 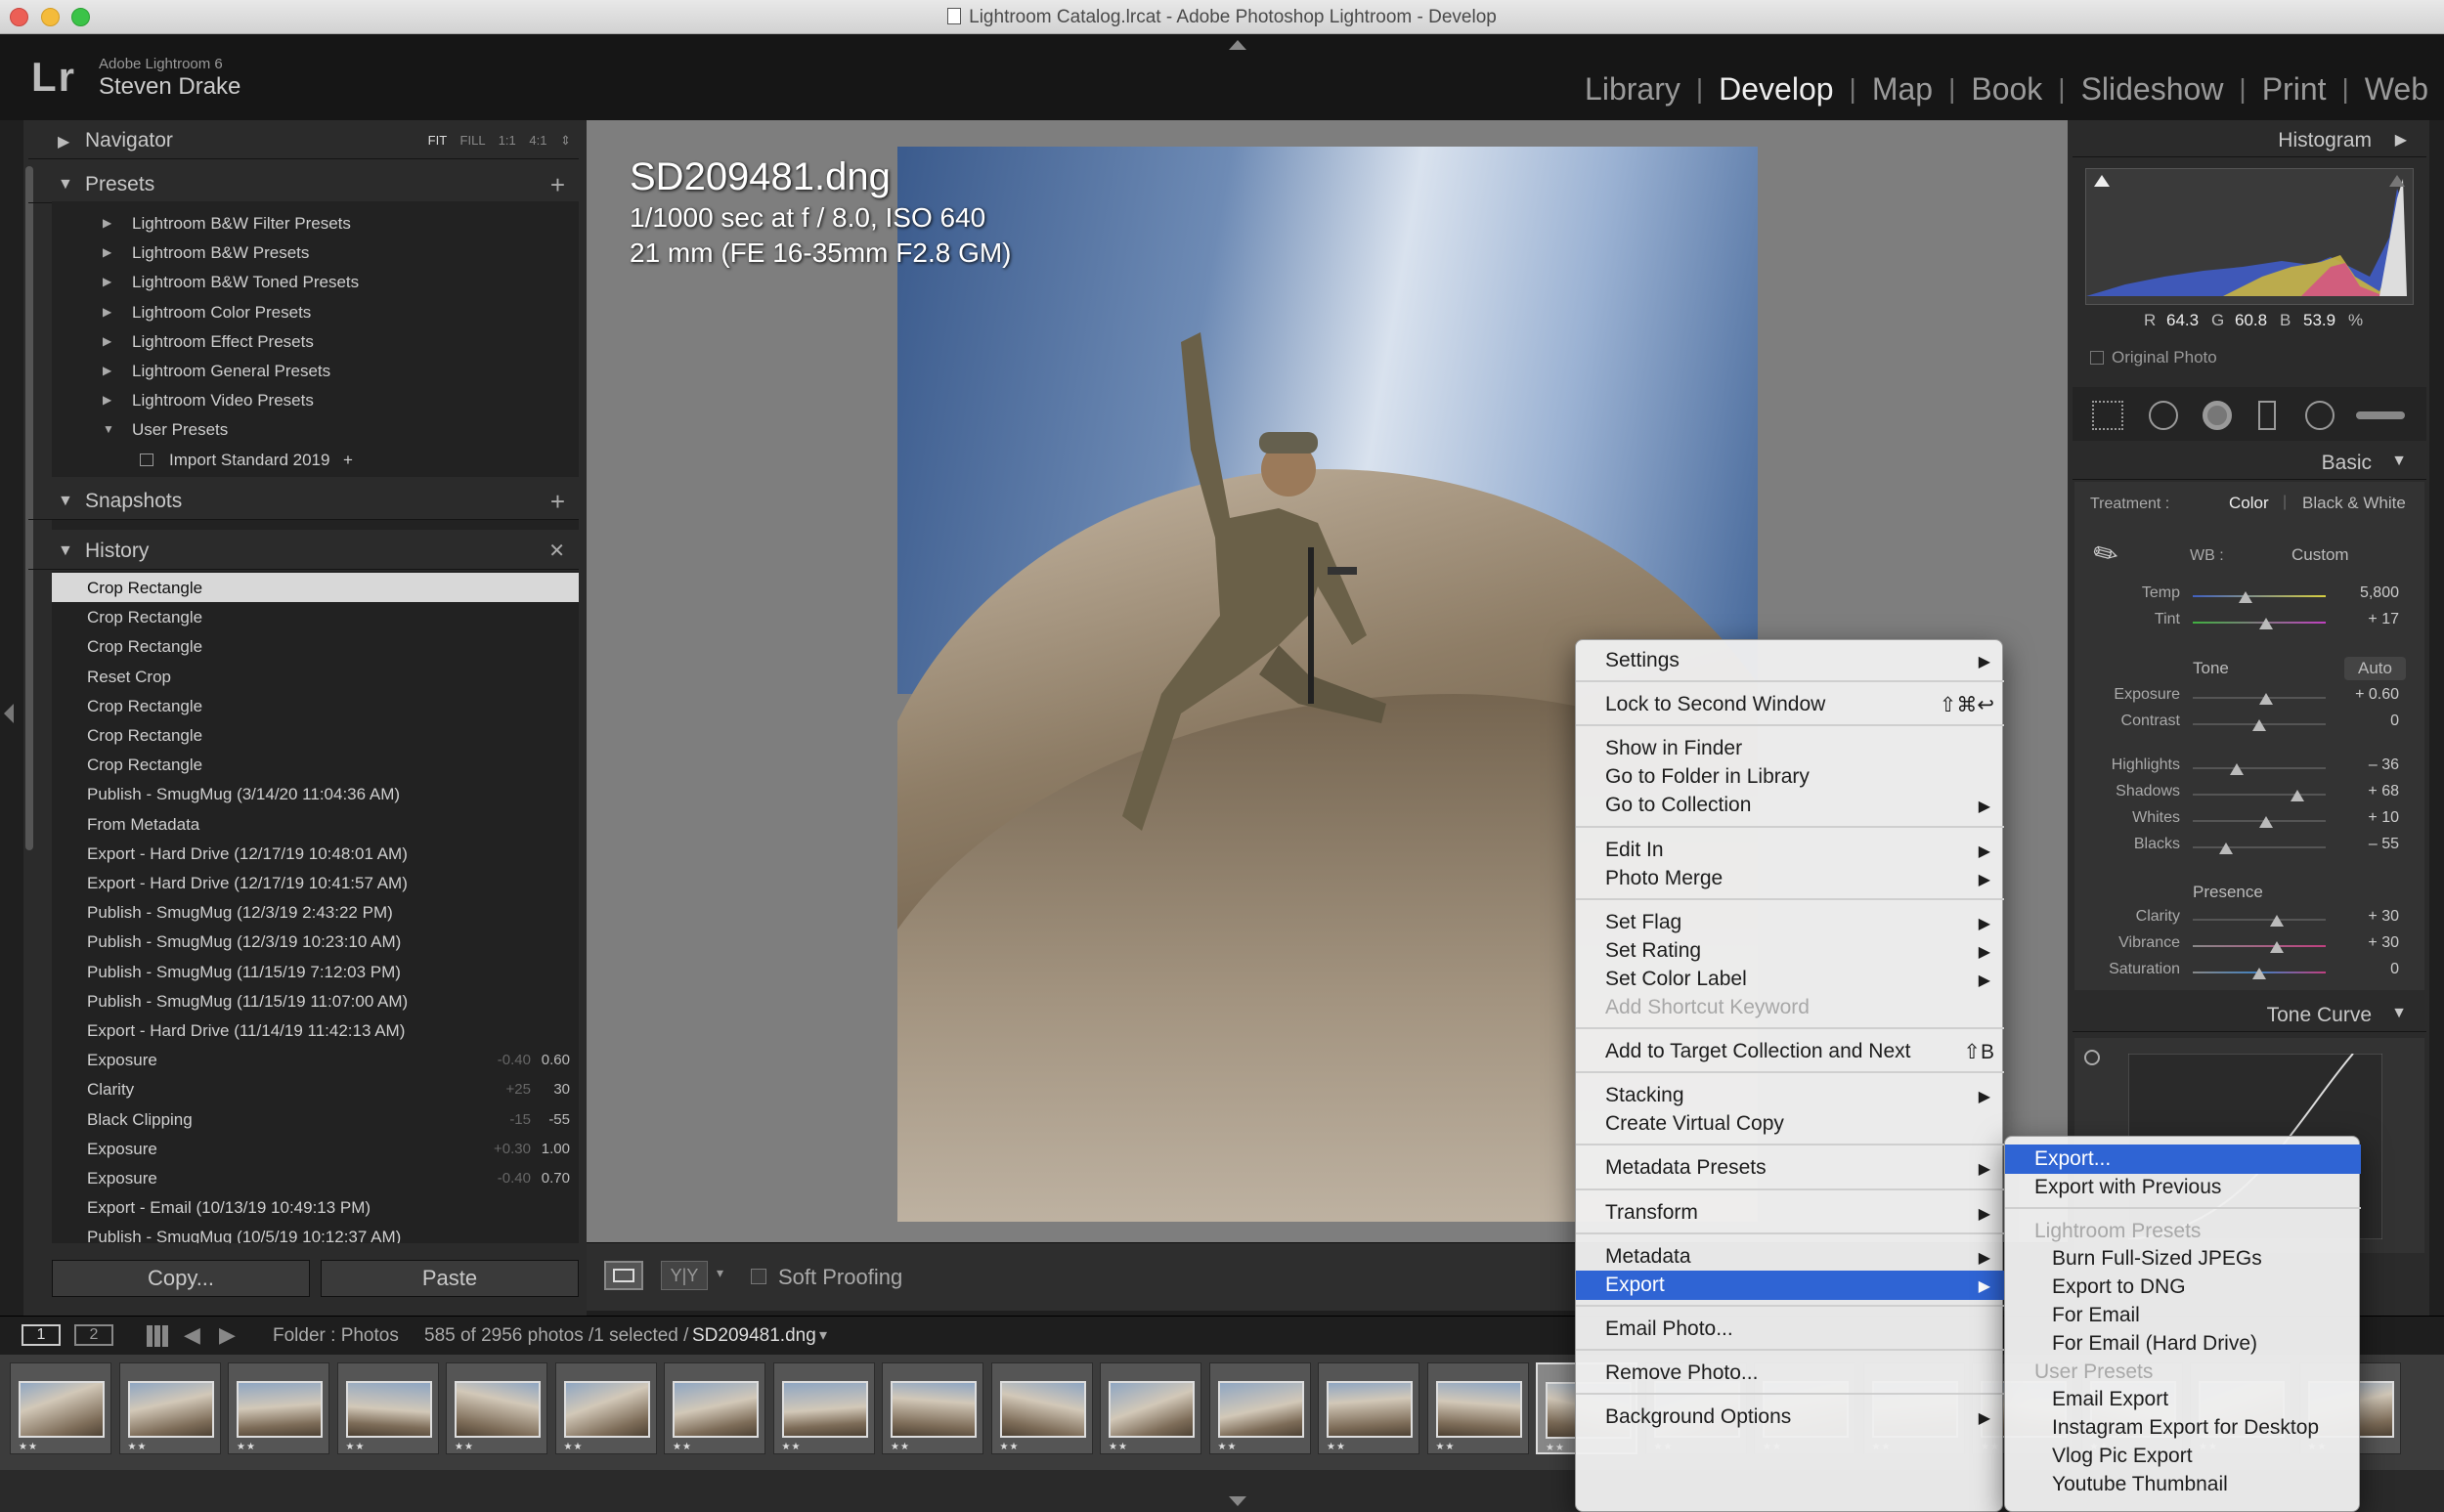 I want to click on slider-knob-tint, so click(x=2265, y=623).